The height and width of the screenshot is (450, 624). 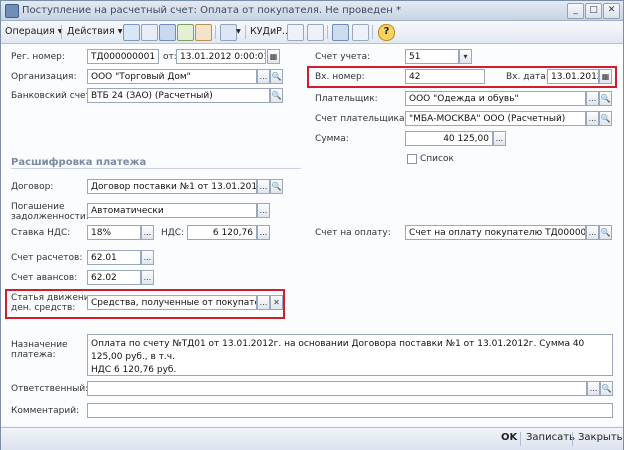 I want to click on comment-field, so click(x=350, y=410).